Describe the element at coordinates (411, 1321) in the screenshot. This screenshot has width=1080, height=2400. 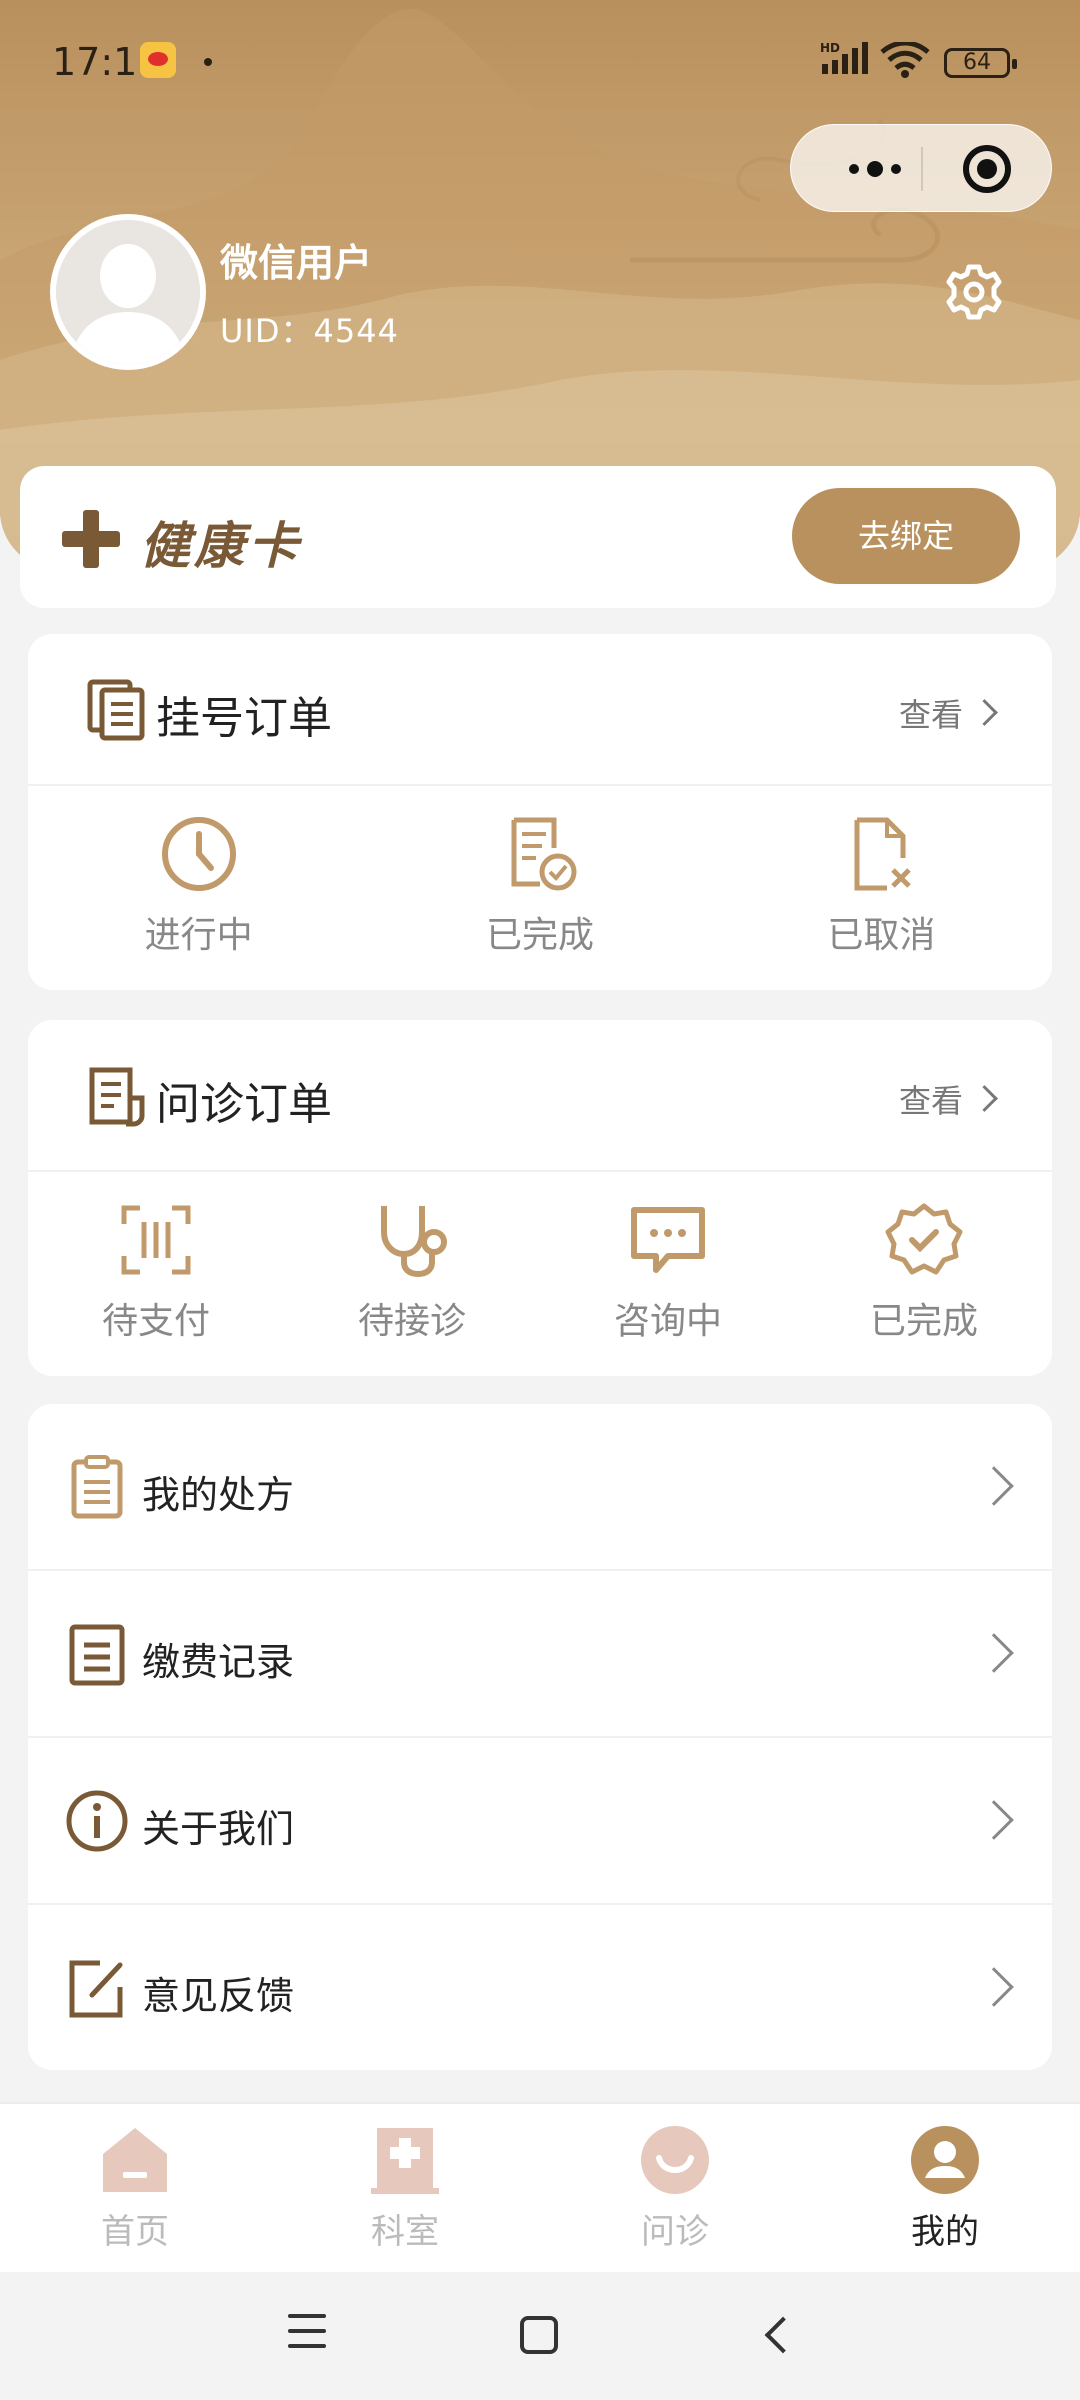
I see `status-label: 待接诊` at that location.